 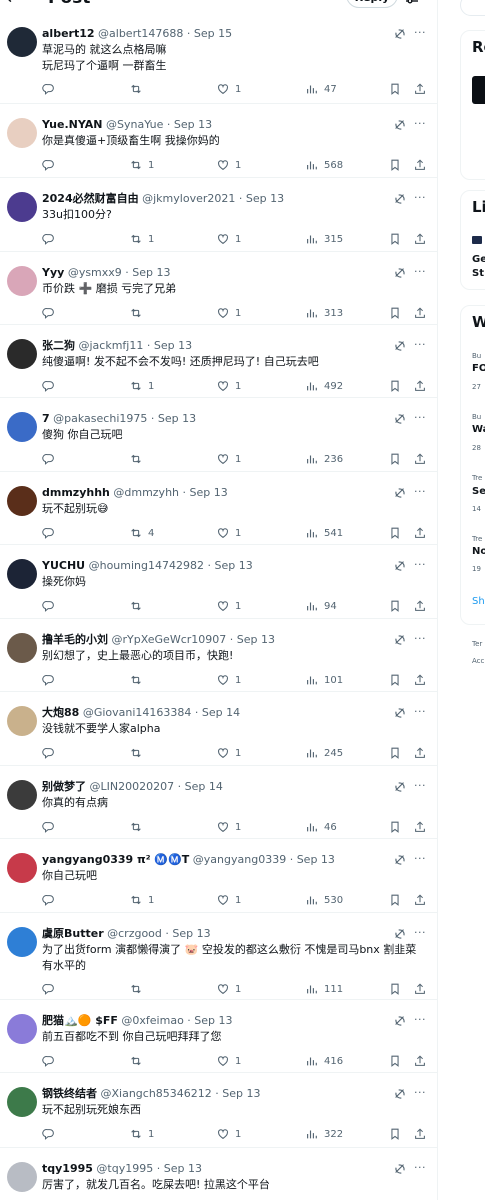 What do you see at coordinates (64, 786) in the screenshot?
I see `author-name: 别做梦了` at bounding box center [64, 786].